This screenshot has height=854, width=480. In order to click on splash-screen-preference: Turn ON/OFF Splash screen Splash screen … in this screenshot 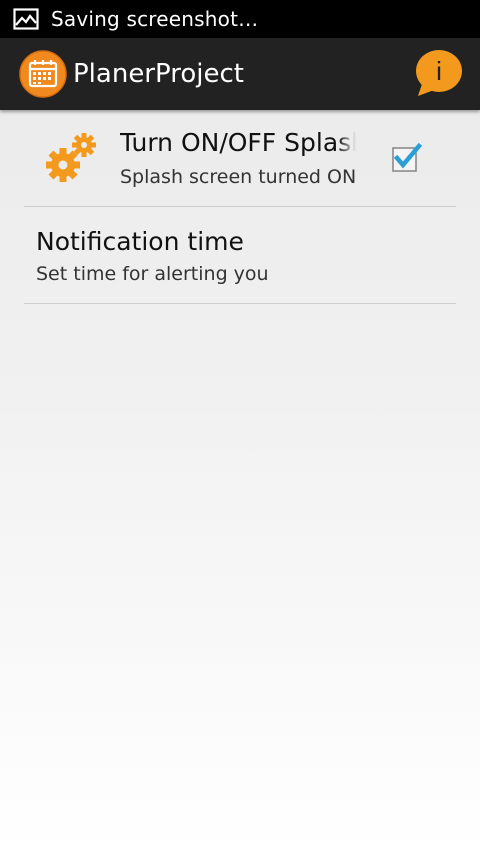, I will do `click(240, 159)`.